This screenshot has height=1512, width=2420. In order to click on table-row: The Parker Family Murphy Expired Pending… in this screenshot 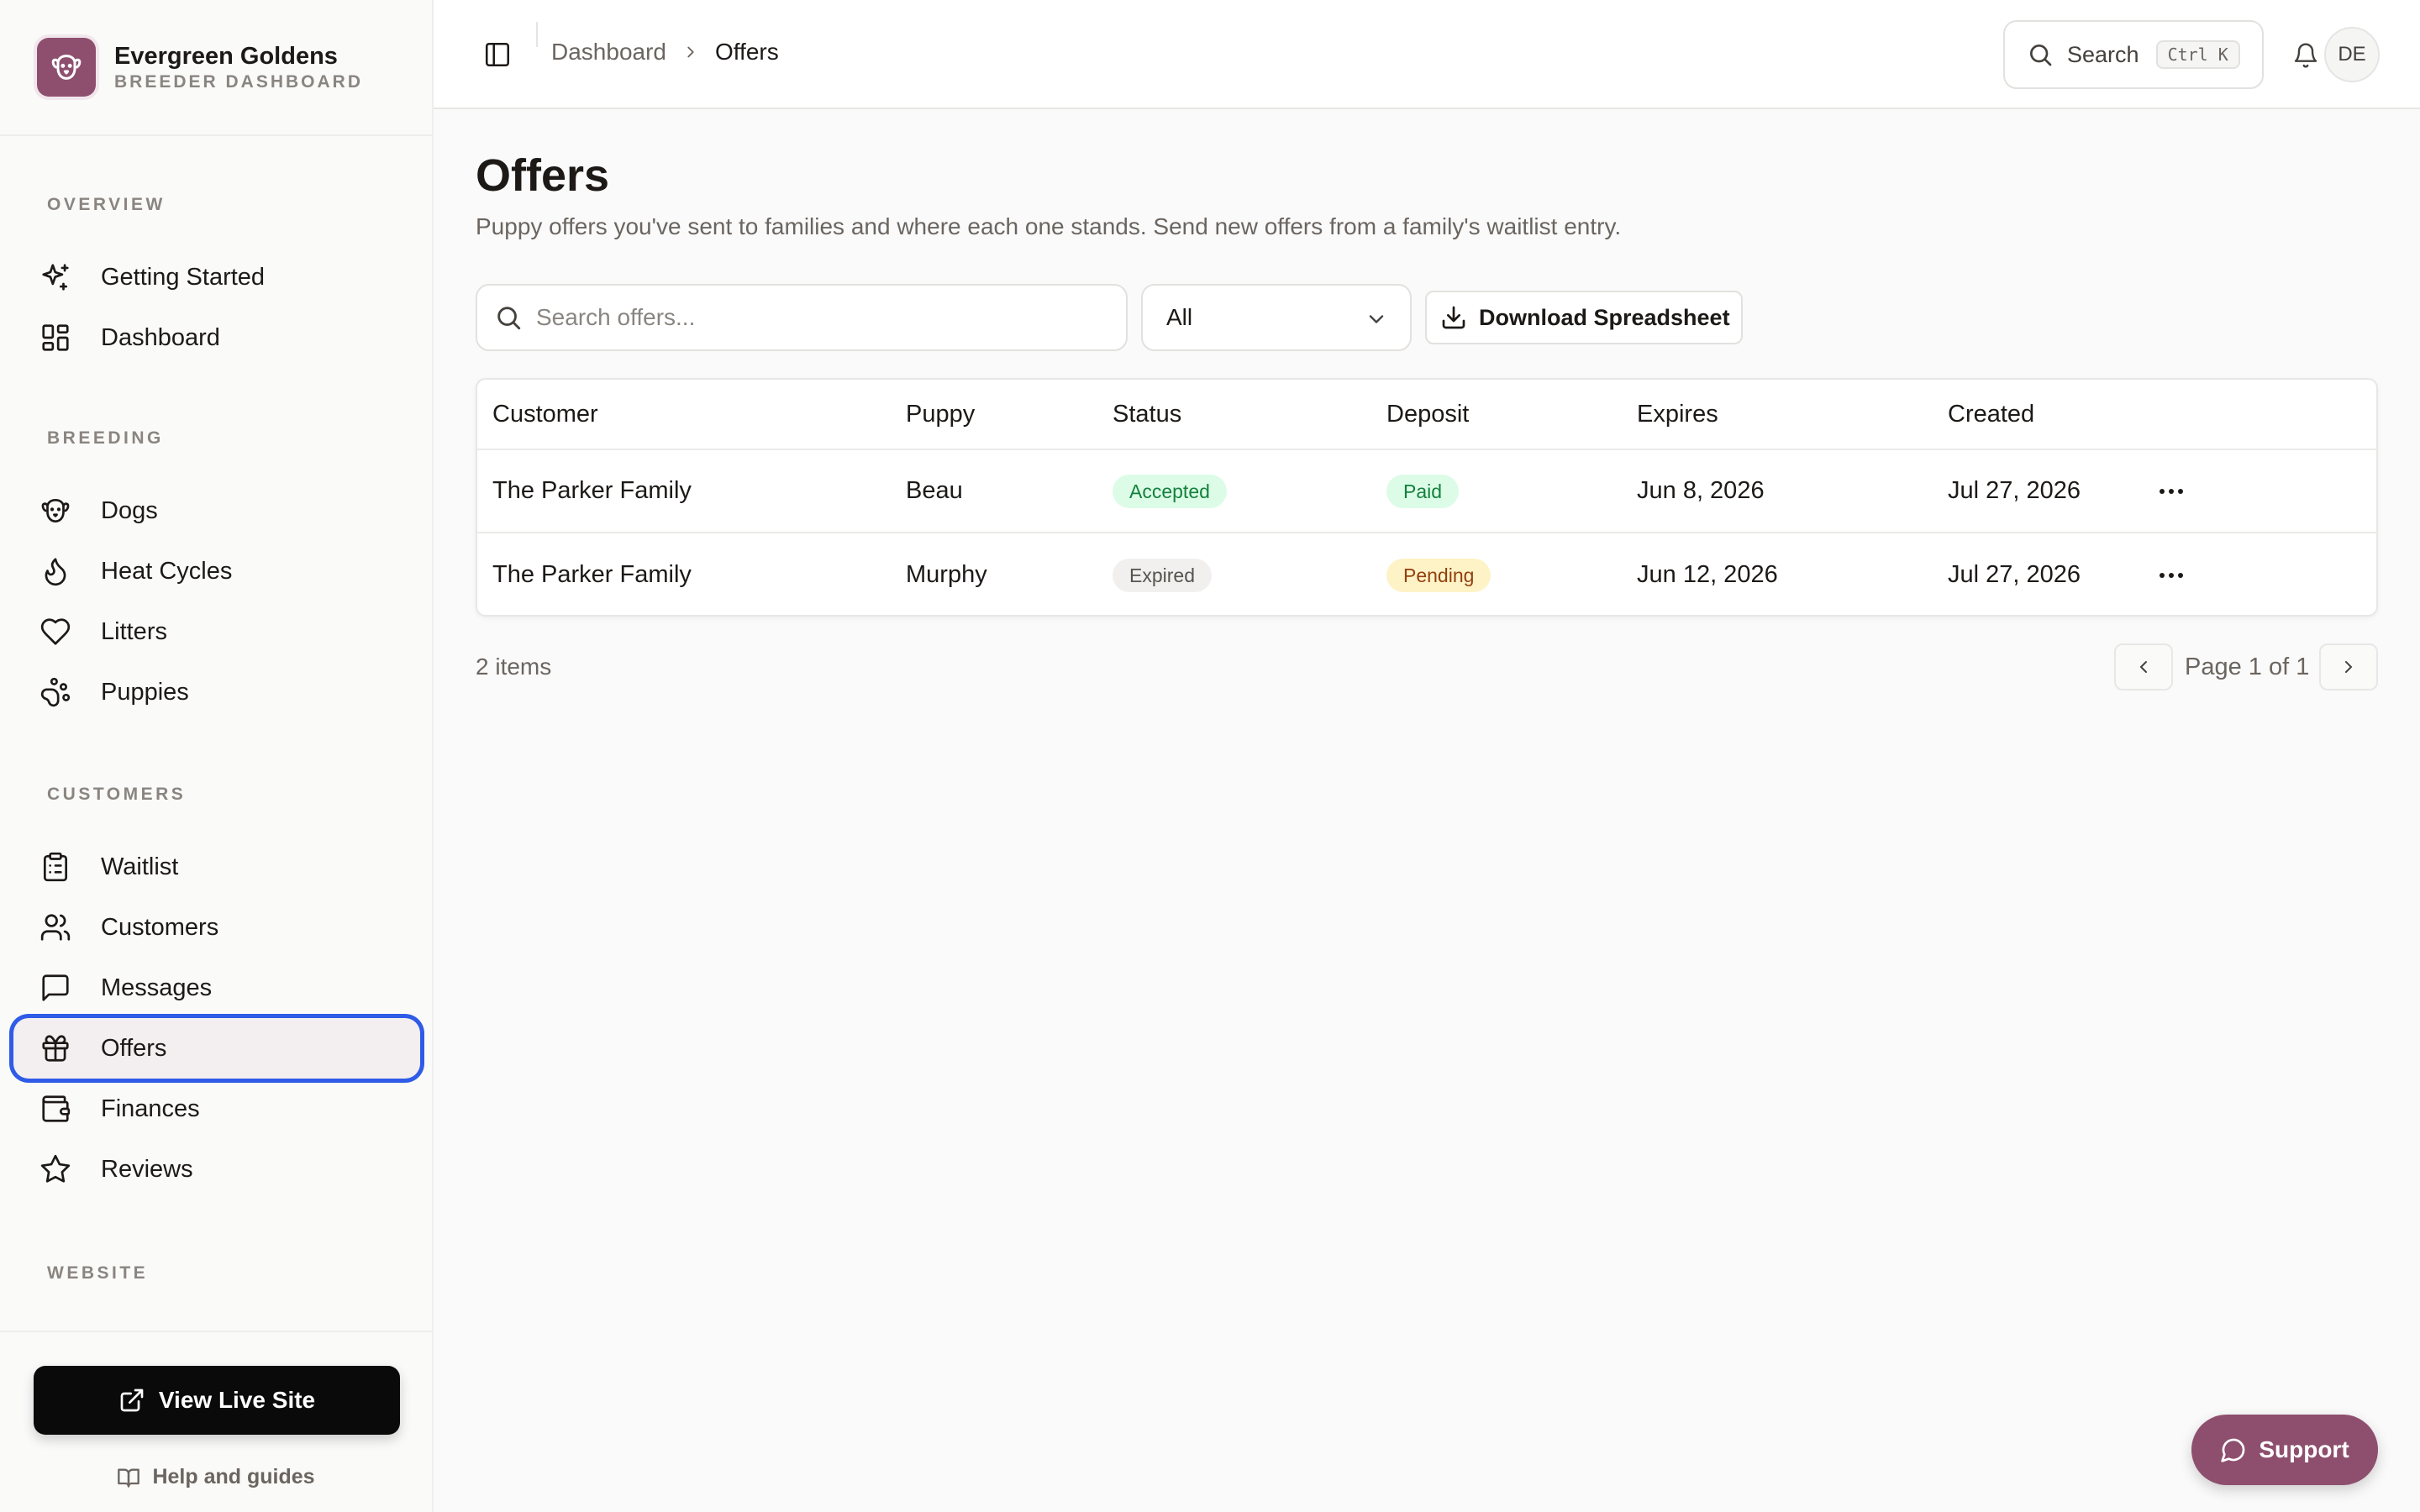, I will do `click(1426, 574)`.